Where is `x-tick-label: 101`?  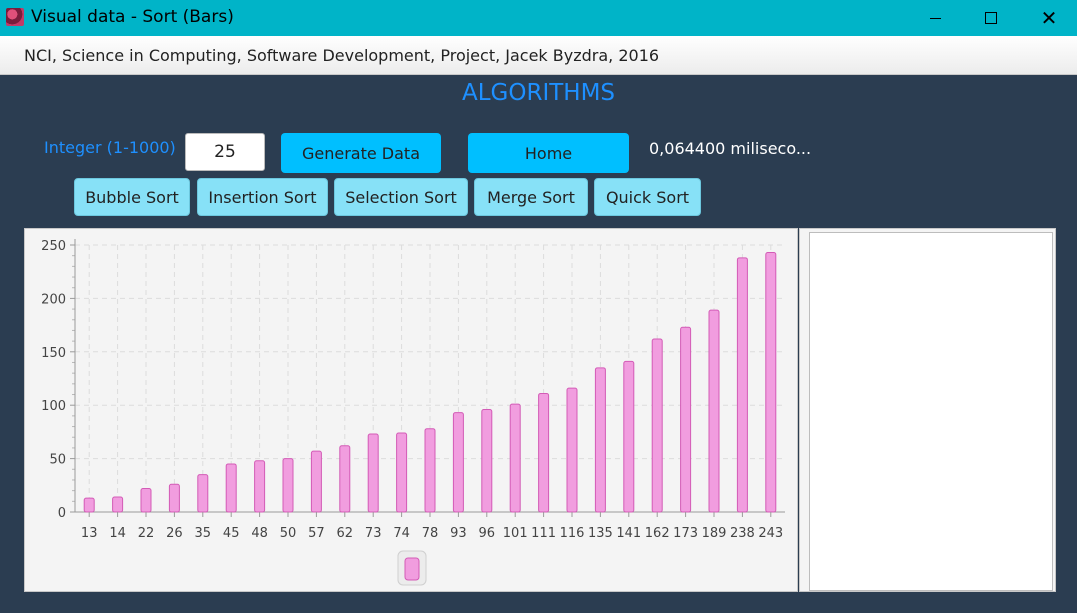
x-tick-label: 101 is located at coordinates (515, 533).